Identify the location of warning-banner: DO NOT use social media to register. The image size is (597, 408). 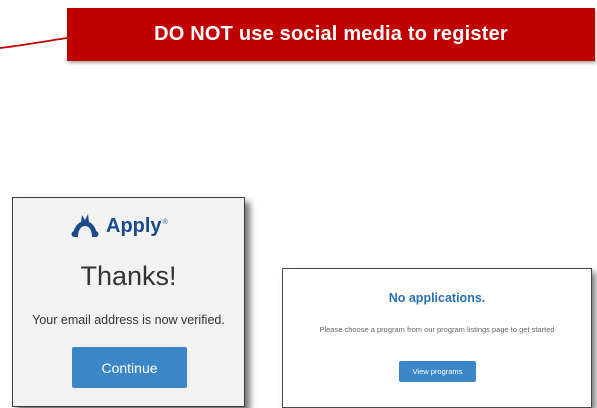
(331, 34).